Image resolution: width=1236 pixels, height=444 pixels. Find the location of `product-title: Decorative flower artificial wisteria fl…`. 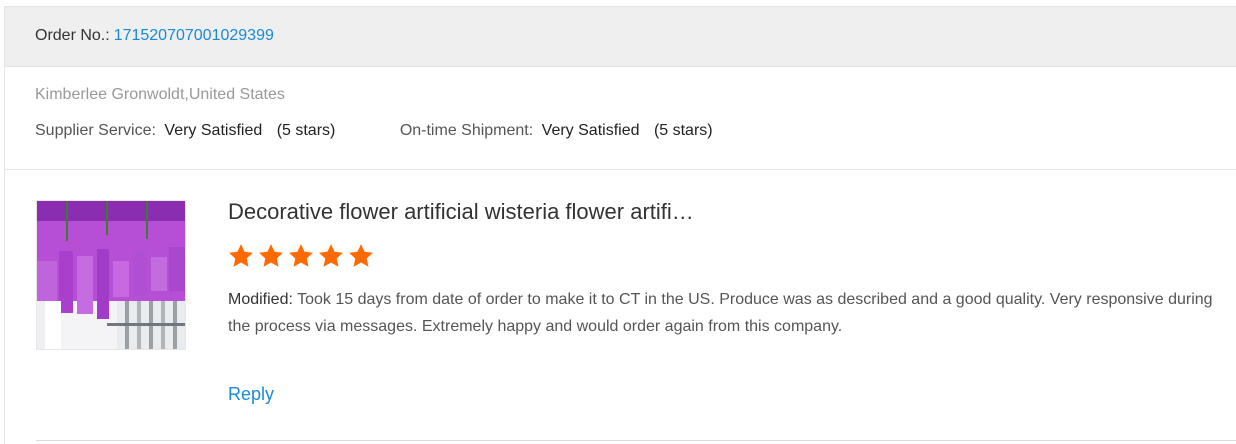

product-title: Decorative flower artificial wisteria fl… is located at coordinates (461, 212).